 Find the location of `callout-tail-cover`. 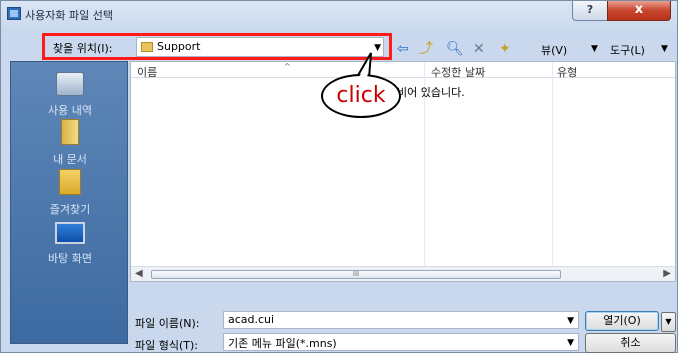

callout-tail-cover is located at coordinates (363, 69).